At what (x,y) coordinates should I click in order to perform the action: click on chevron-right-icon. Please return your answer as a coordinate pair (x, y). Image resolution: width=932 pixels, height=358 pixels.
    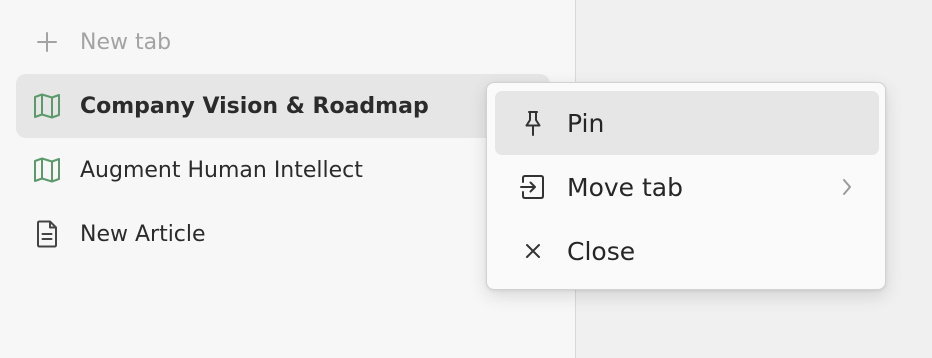
    Looking at the image, I should click on (847, 187).